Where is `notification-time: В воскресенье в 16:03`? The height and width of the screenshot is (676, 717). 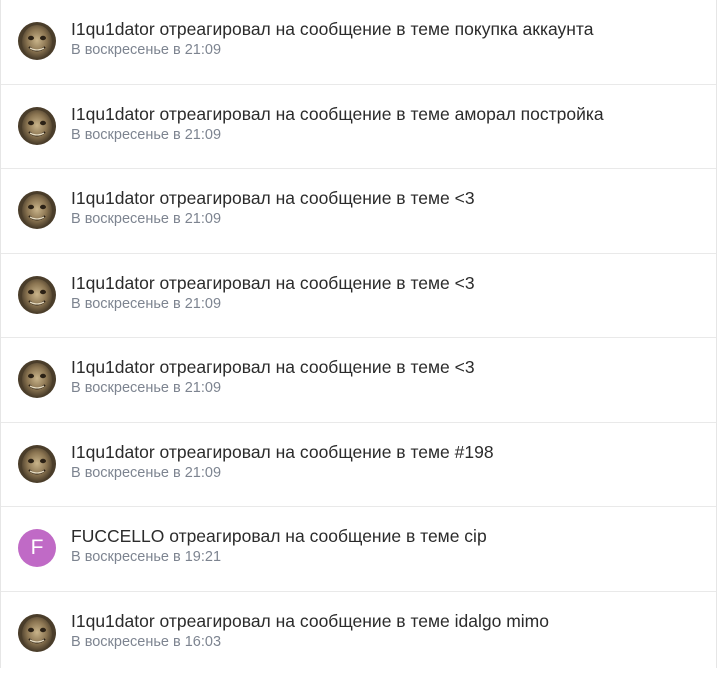
notification-time: В воскресенье в 16:03 is located at coordinates (387, 642).